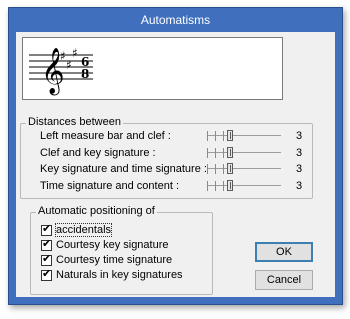 The height and width of the screenshot is (319, 350). What do you see at coordinates (299, 136) in the screenshot?
I see `distance-value-measure-bar-clef: 3` at bounding box center [299, 136].